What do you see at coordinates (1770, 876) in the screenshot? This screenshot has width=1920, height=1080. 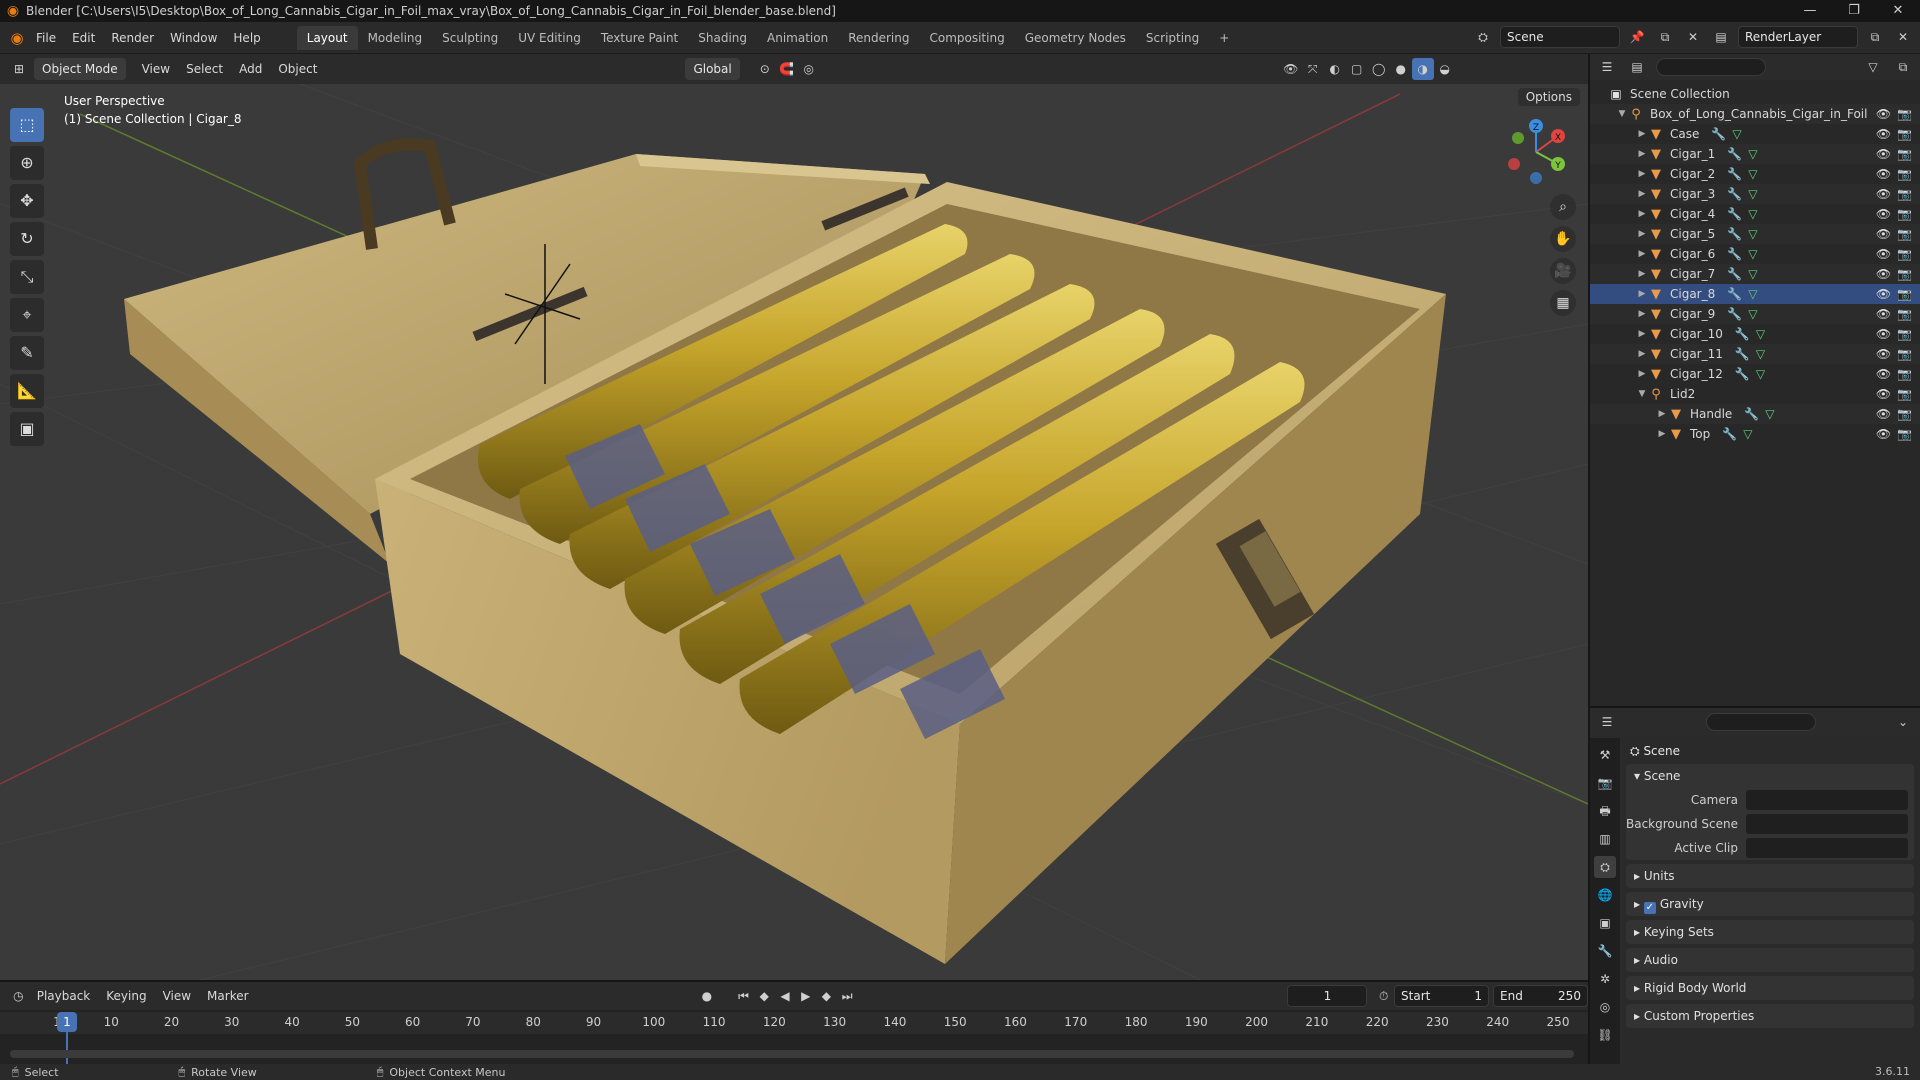 I see `units-panel: ▸ Units` at bounding box center [1770, 876].